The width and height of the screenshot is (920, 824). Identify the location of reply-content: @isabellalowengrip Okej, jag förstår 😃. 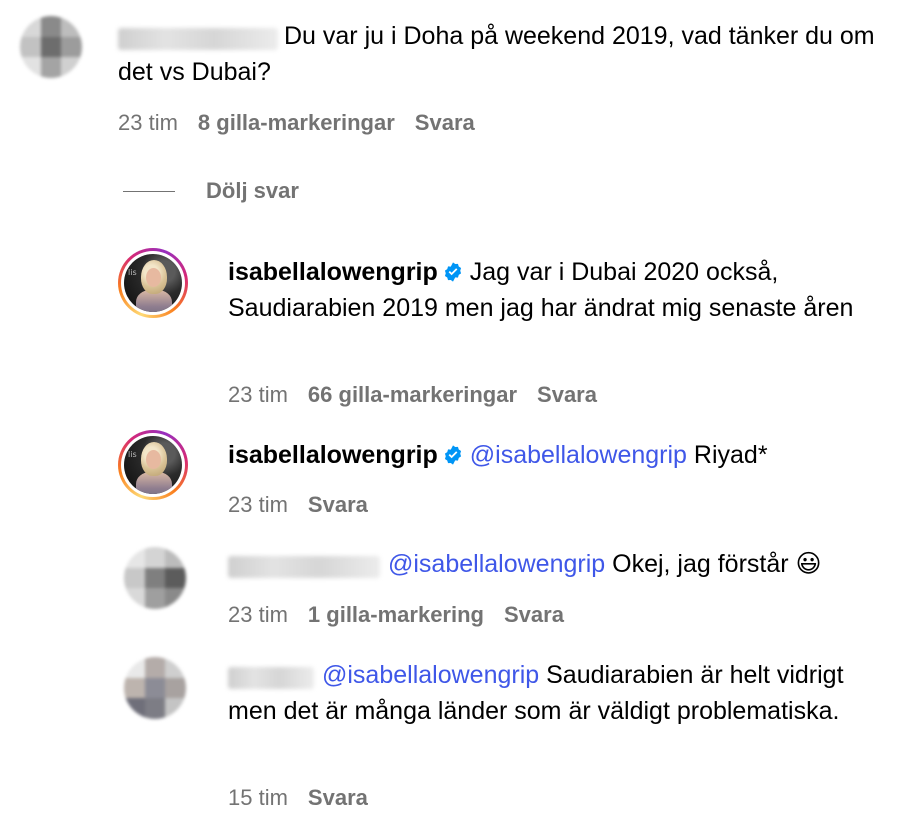
(648, 564).